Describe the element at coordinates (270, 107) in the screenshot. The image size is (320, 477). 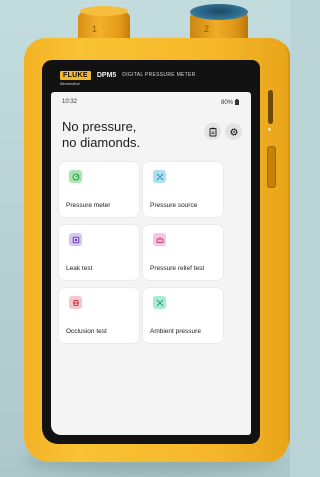
I see `side-port` at that location.